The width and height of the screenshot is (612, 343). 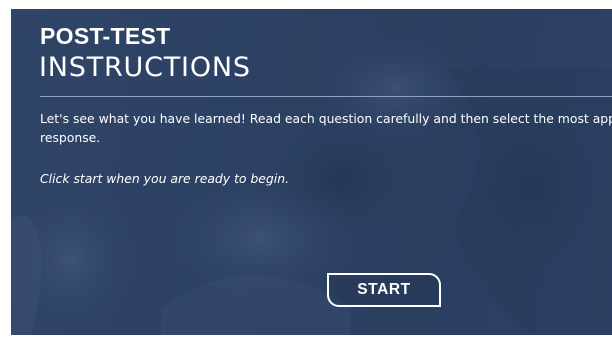 What do you see at coordinates (70, 137) in the screenshot?
I see `instructions-line-2: response.` at bounding box center [70, 137].